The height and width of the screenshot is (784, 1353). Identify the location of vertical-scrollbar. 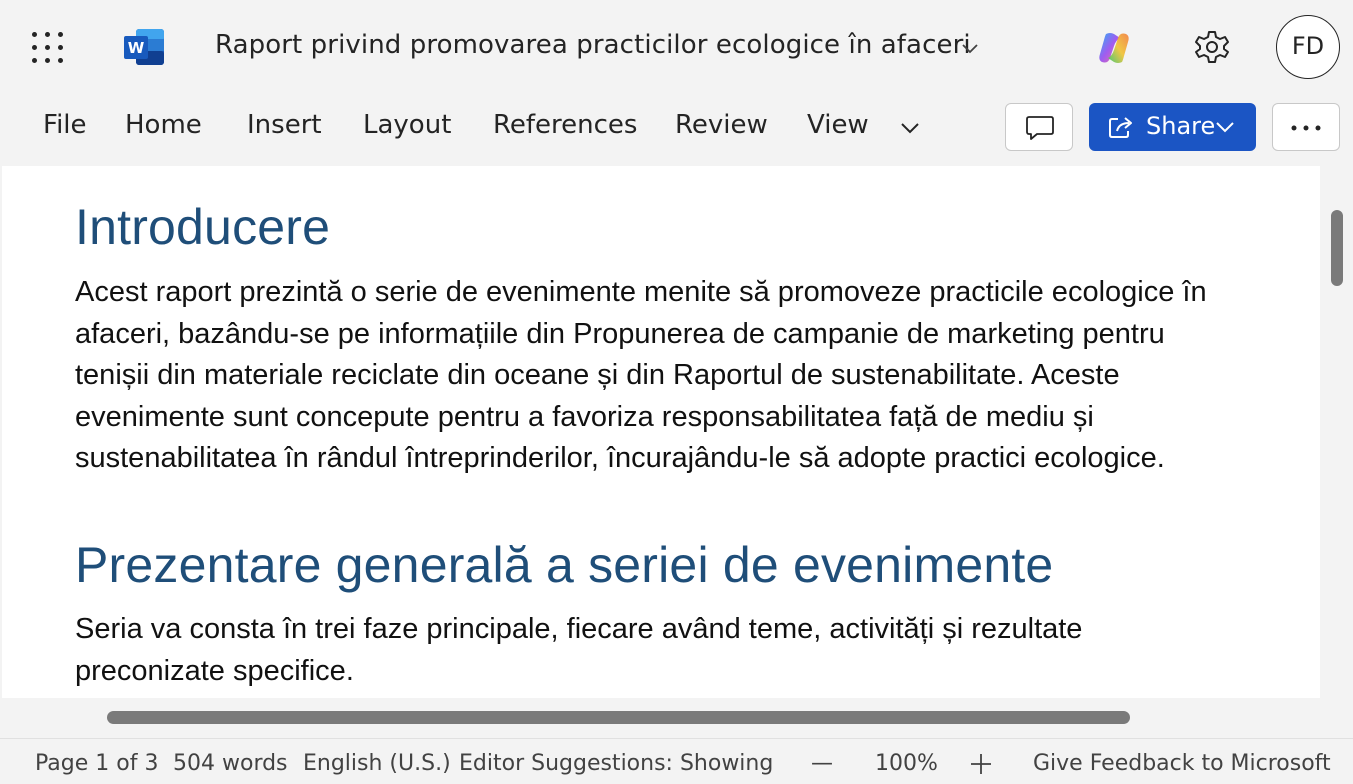
(1337, 248).